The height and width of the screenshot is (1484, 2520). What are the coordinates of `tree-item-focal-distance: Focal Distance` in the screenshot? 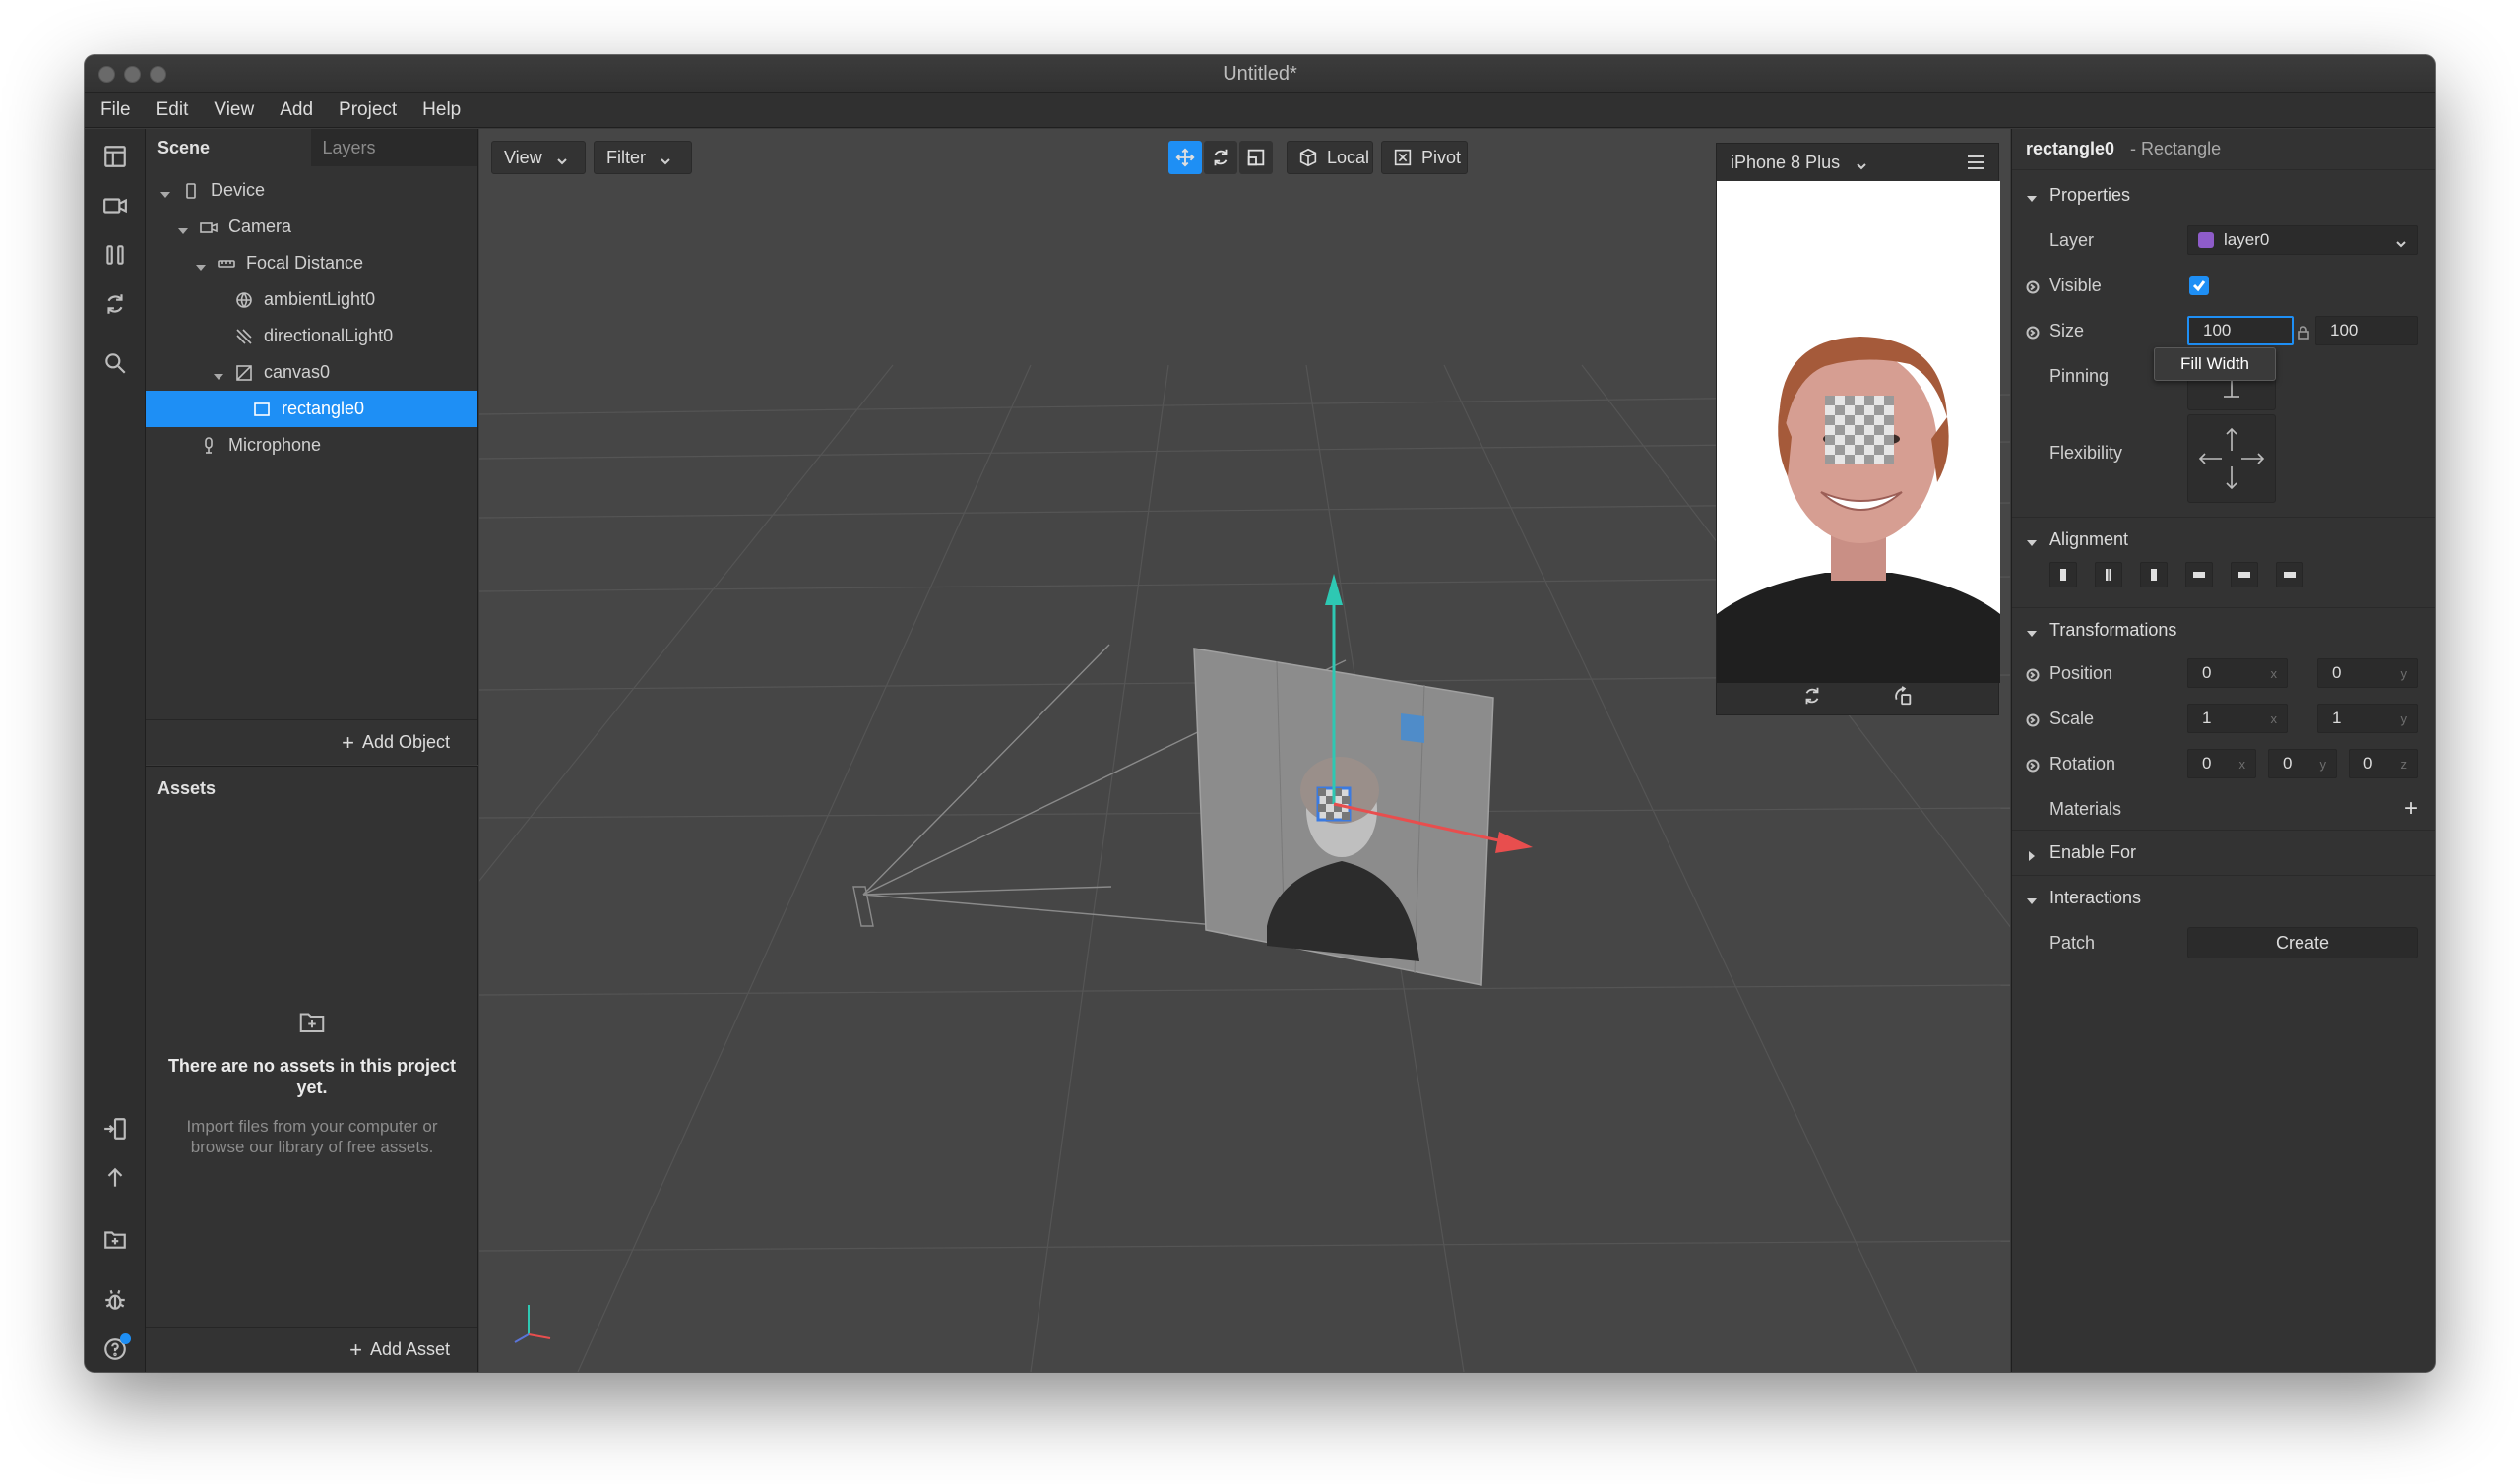 It's located at (311, 263).